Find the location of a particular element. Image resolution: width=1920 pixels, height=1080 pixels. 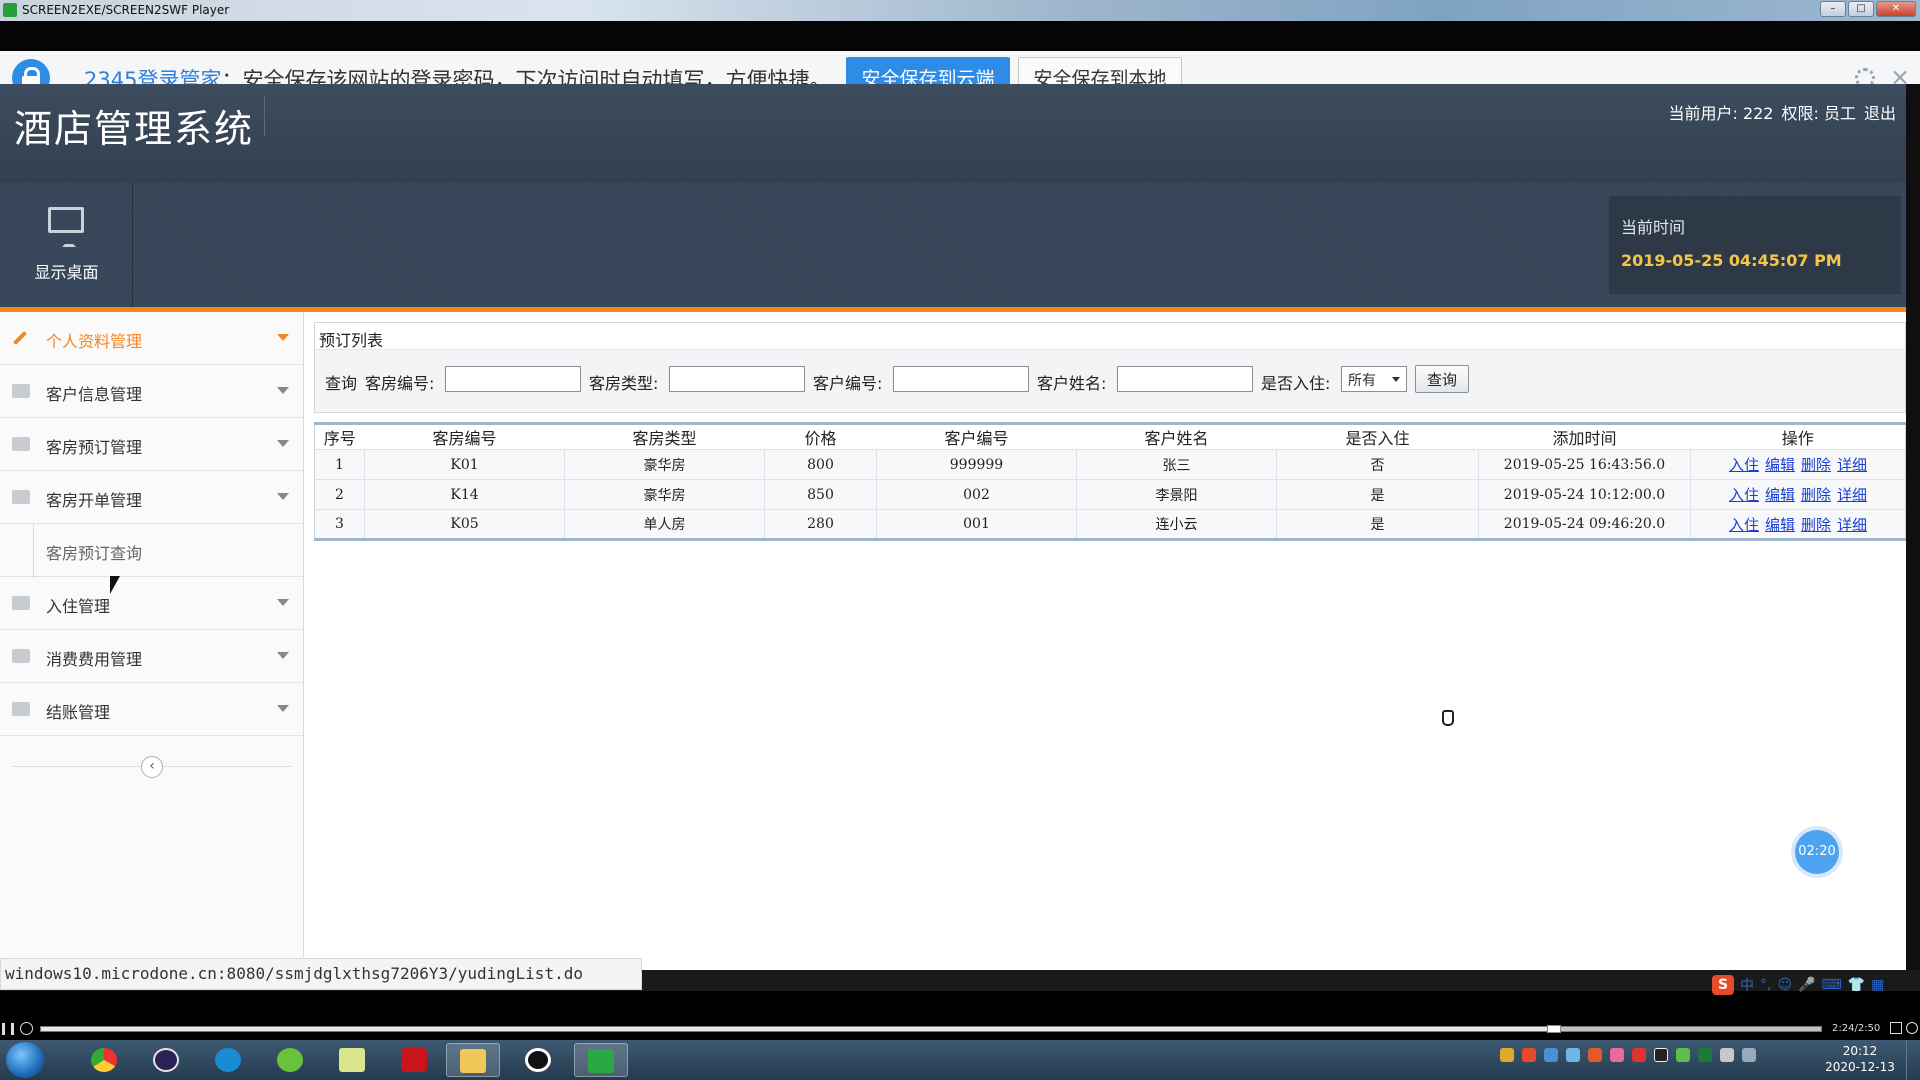

show-desktop-tile: 显示桌面 is located at coordinates (66, 245).